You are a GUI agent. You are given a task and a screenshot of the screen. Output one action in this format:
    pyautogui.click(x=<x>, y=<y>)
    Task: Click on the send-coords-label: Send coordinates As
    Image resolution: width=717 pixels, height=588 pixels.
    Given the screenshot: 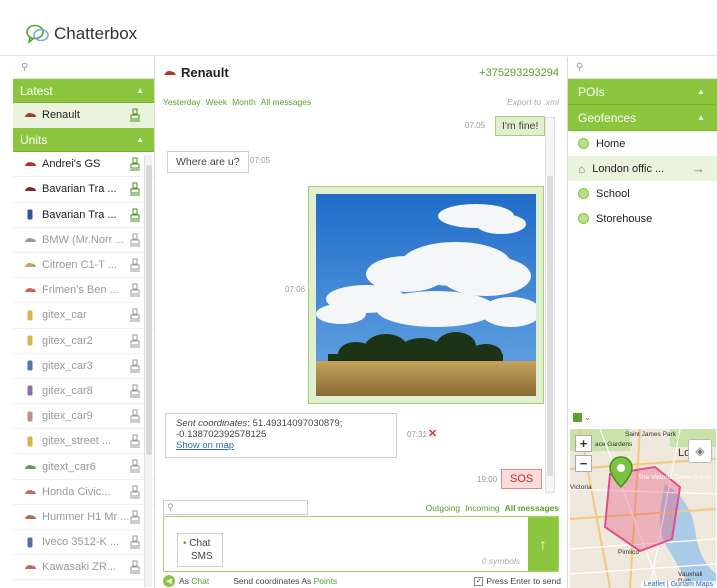 What is the action you would take?
    pyautogui.click(x=272, y=581)
    